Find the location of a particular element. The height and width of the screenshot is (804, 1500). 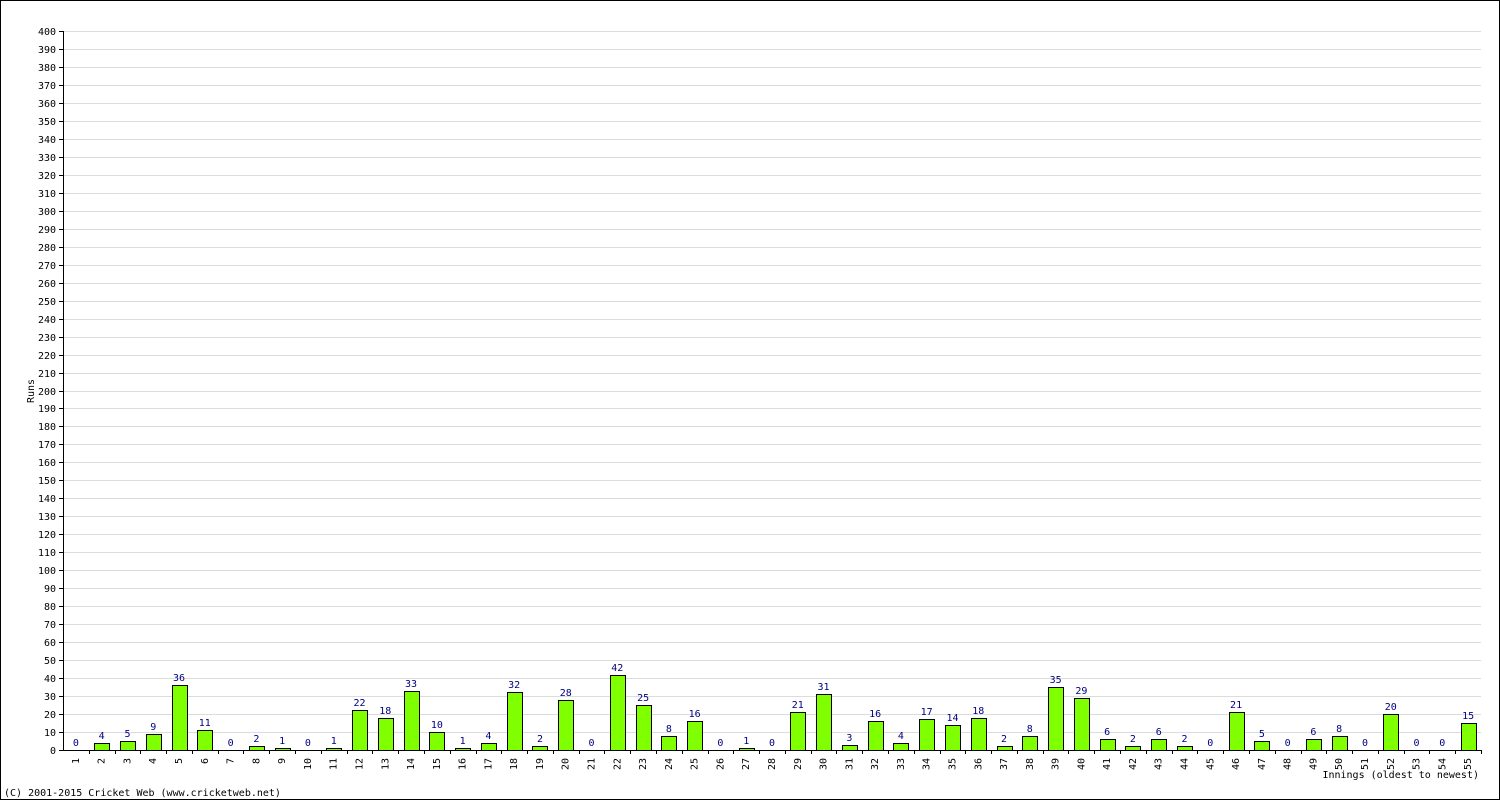

x-tick-label: 31 is located at coordinates (849, 764).